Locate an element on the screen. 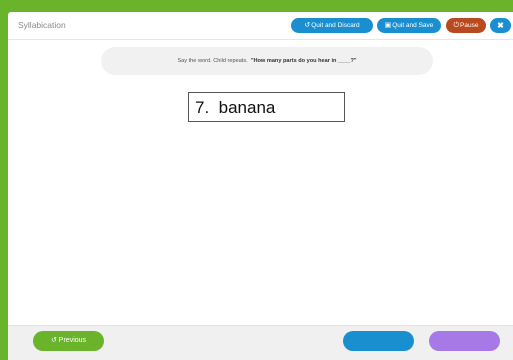  close-button: ✖ is located at coordinates (500, 25).